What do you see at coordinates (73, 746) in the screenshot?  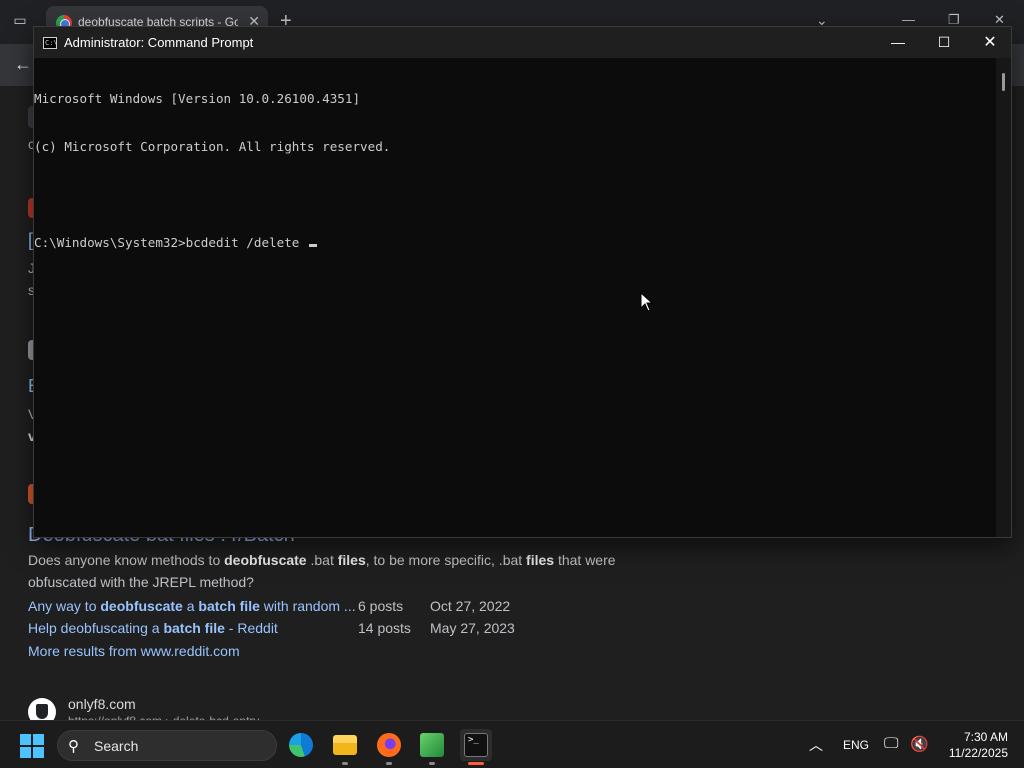 I see `search-icon: ⚲` at bounding box center [73, 746].